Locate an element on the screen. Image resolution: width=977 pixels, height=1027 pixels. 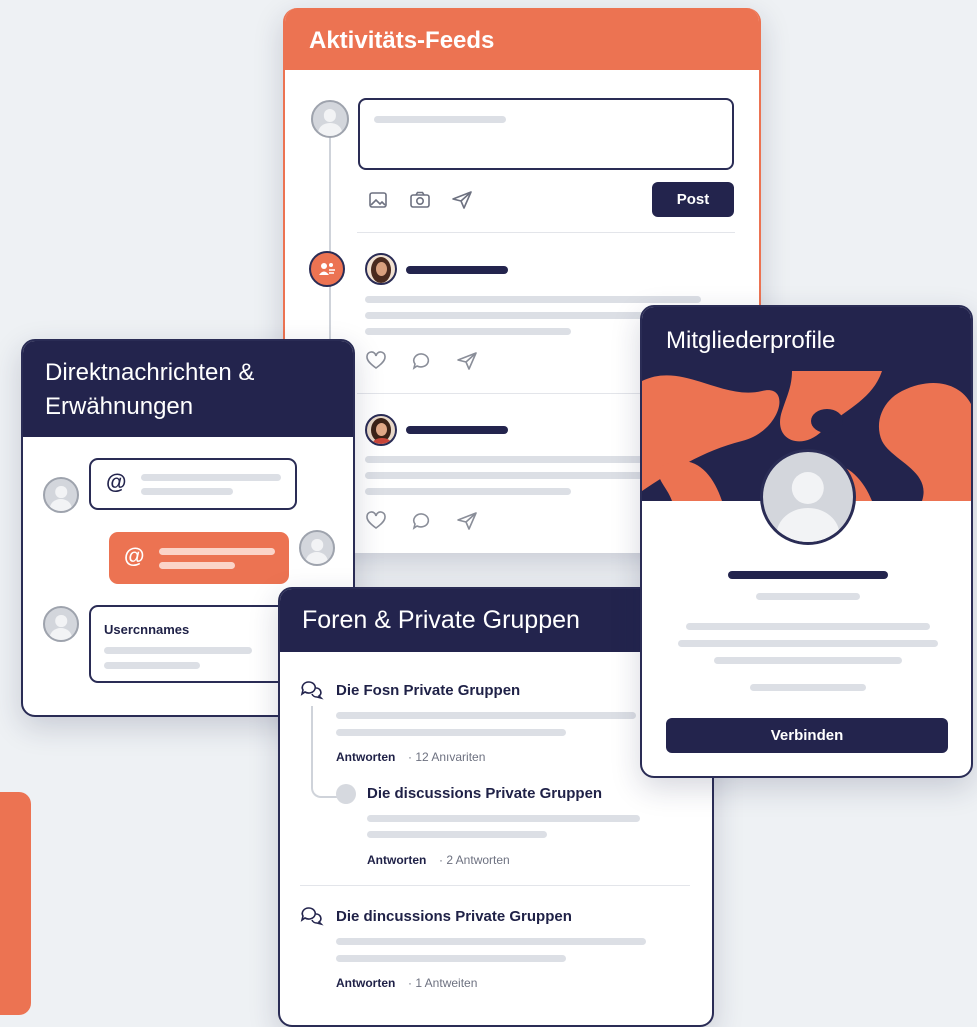
reply-connector is located at coordinates (324, 752).